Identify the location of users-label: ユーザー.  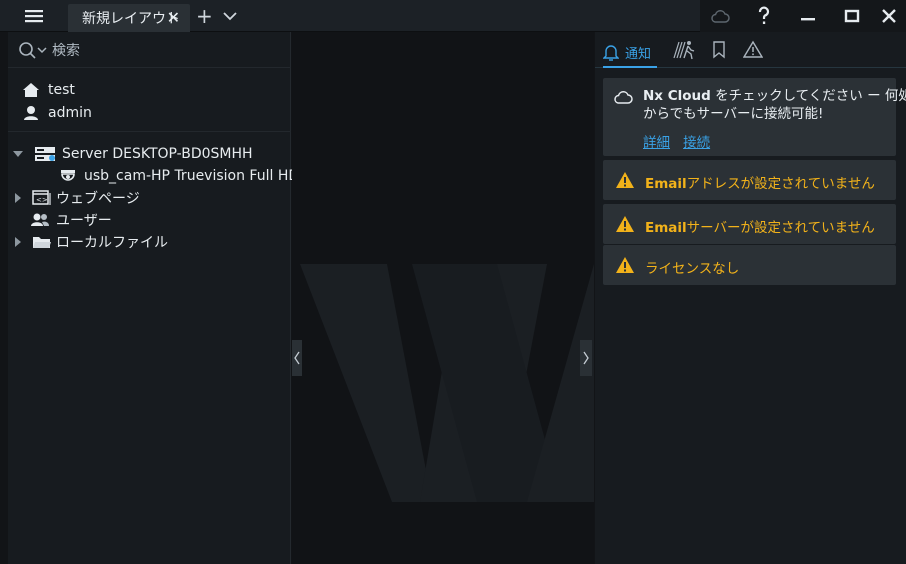
(84, 221).